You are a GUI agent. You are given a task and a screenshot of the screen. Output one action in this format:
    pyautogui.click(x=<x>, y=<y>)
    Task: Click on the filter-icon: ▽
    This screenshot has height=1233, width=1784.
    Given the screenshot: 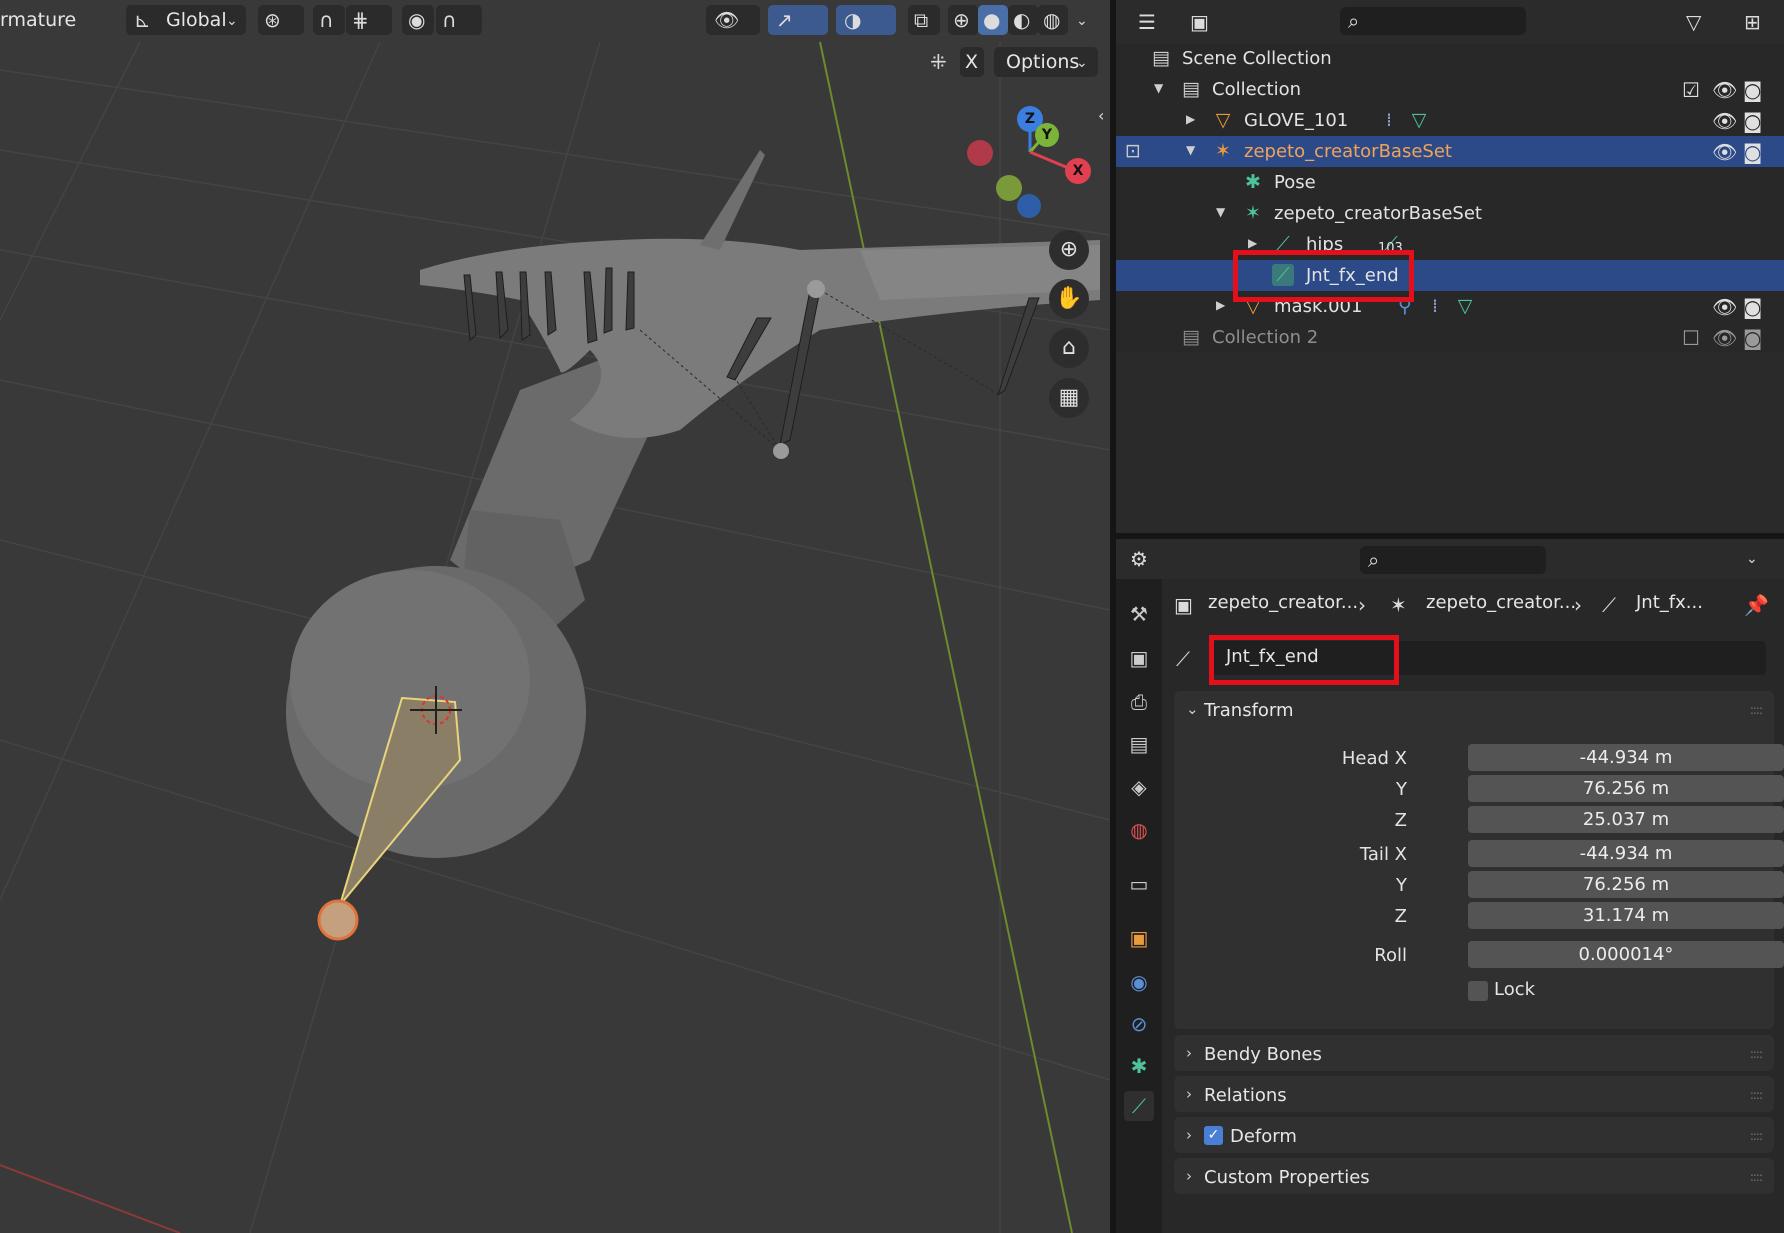 What is the action you would take?
    pyautogui.click(x=1693, y=22)
    